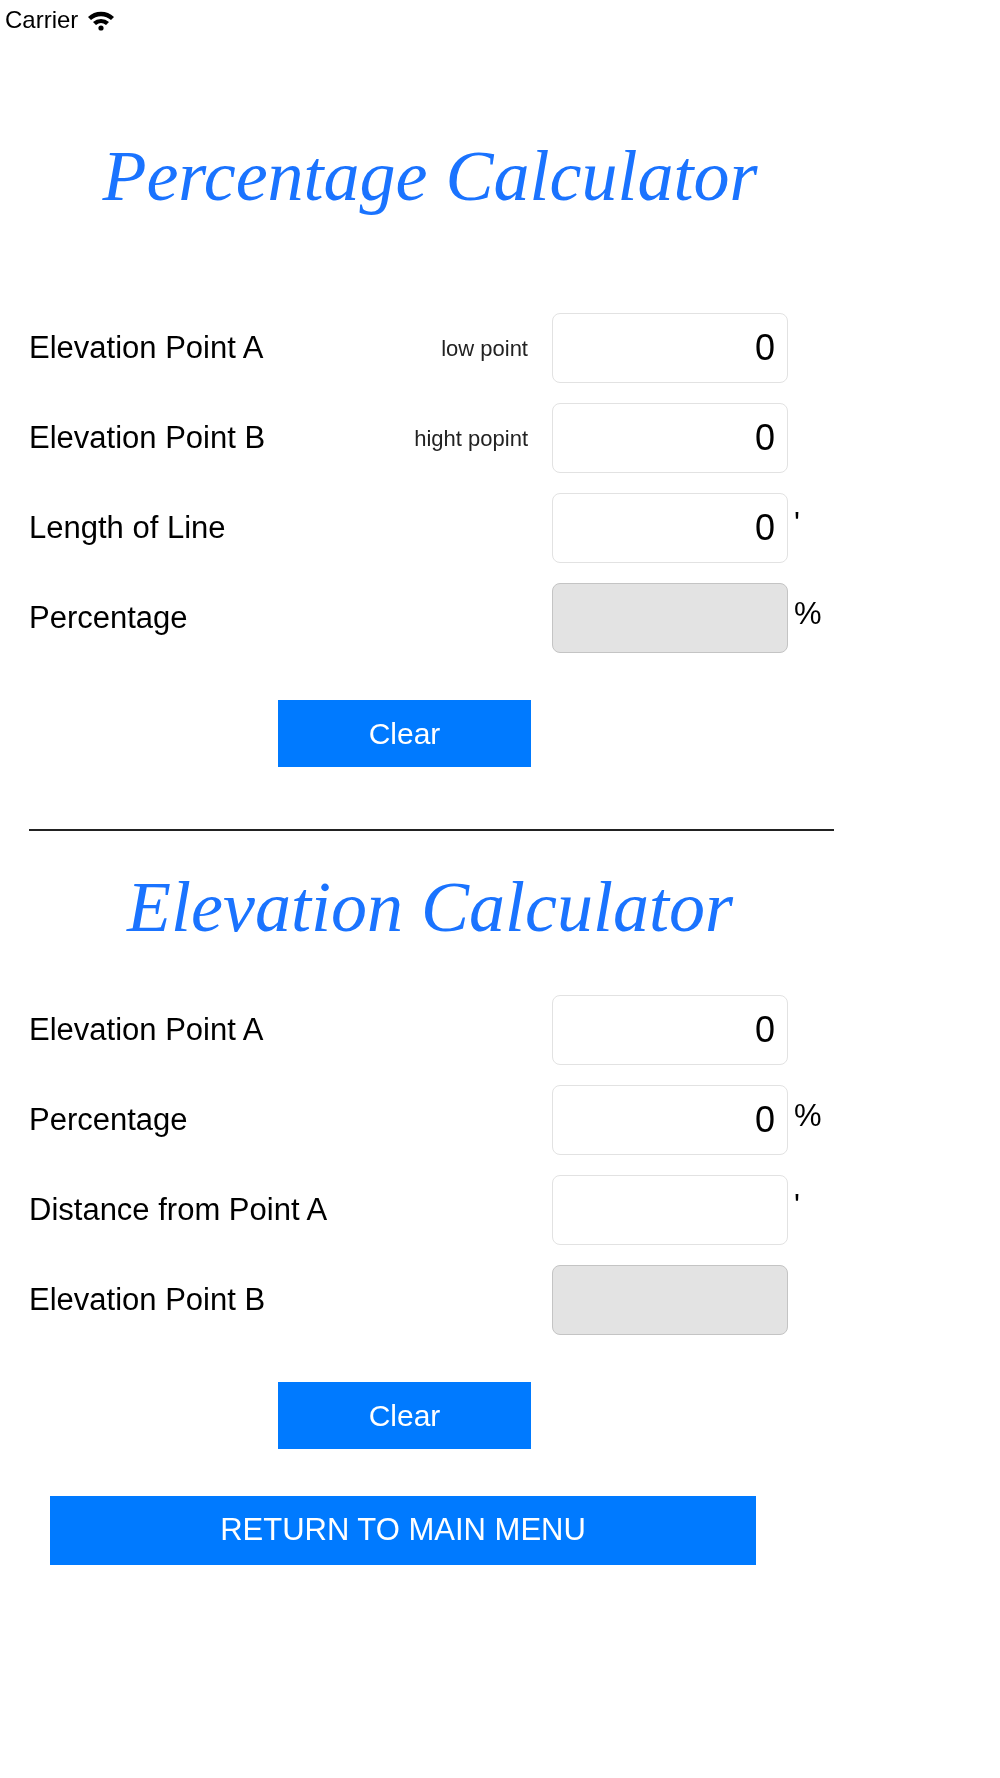 This screenshot has height=1778, width=1000. What do you see at coordinates (430, 176) in the screenshot?
I see `calculator-title: Percentage Calculator` at bounding box center [430, 176].